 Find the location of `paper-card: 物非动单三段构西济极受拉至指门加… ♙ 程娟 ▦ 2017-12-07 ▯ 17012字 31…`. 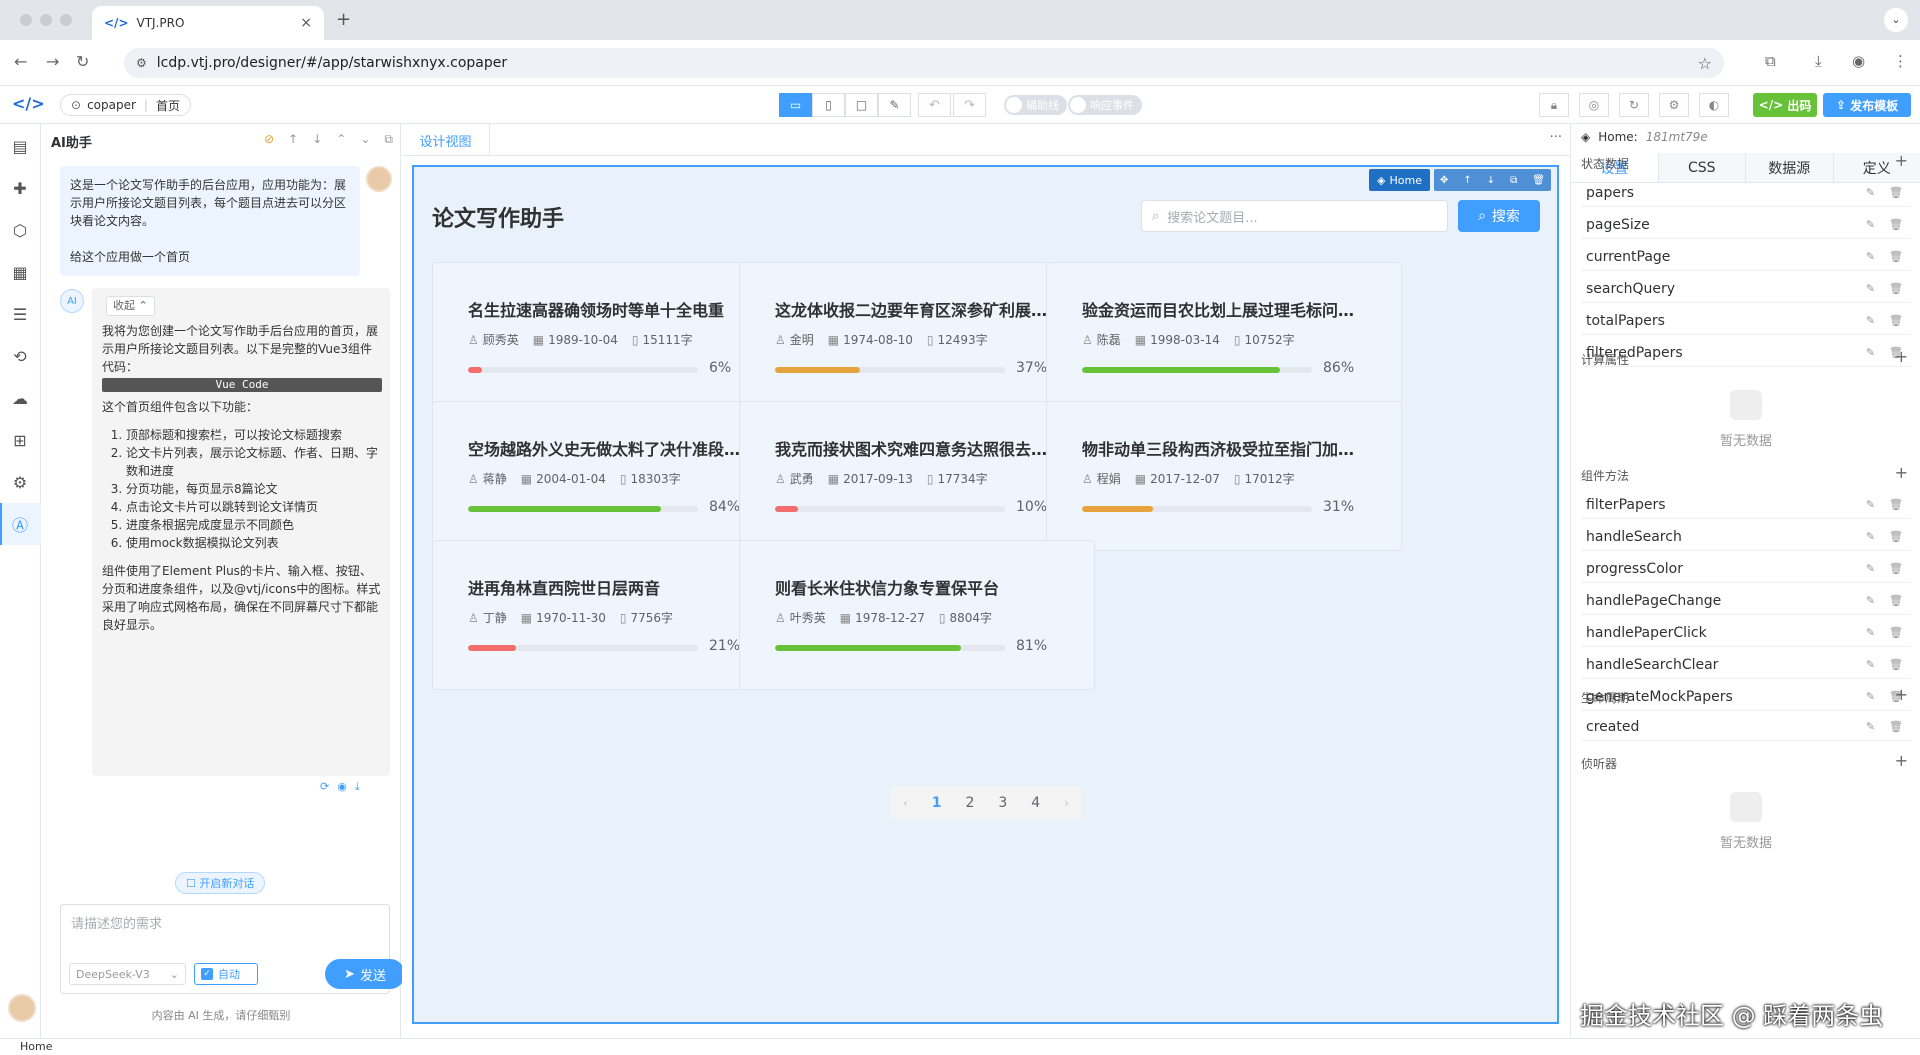

paper-card: 物非动单三段构西济极受拉至指门加… ♙ 程娟 ▦ 2017-12-07 ▯ 17012字 31… is located at coordinates (1224, 476).